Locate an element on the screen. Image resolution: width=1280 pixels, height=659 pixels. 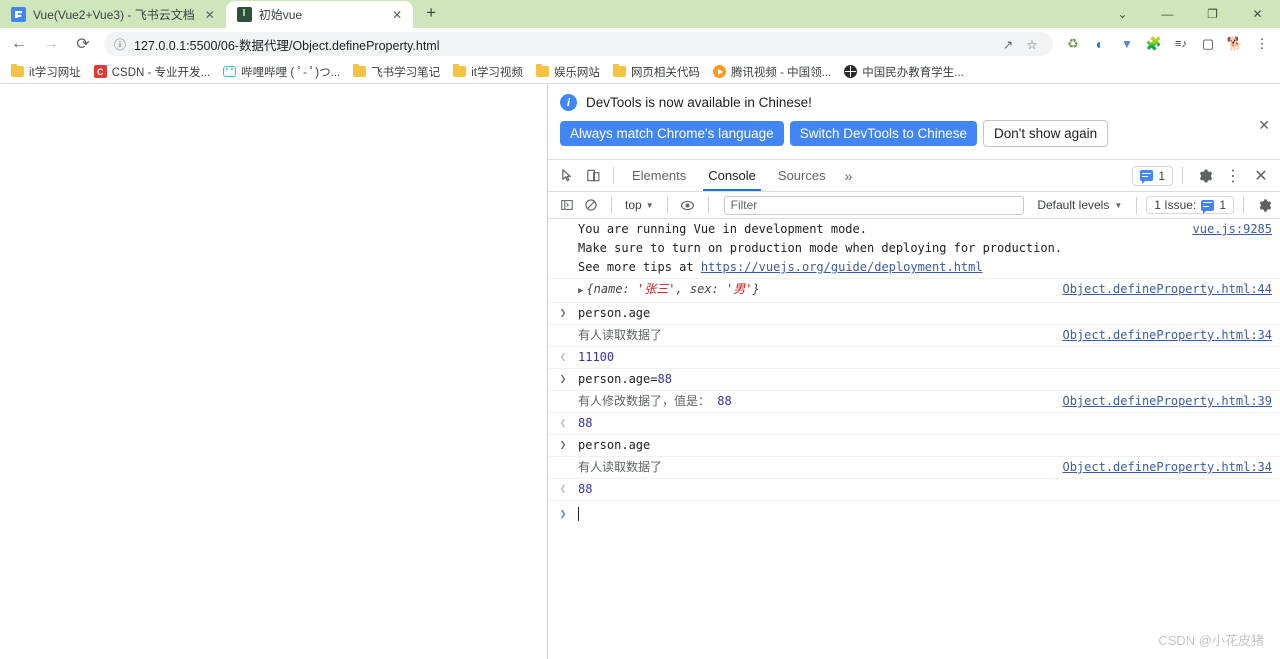
issues-badge: 1 Issue: 1 is located at coordinates (1190, 205).